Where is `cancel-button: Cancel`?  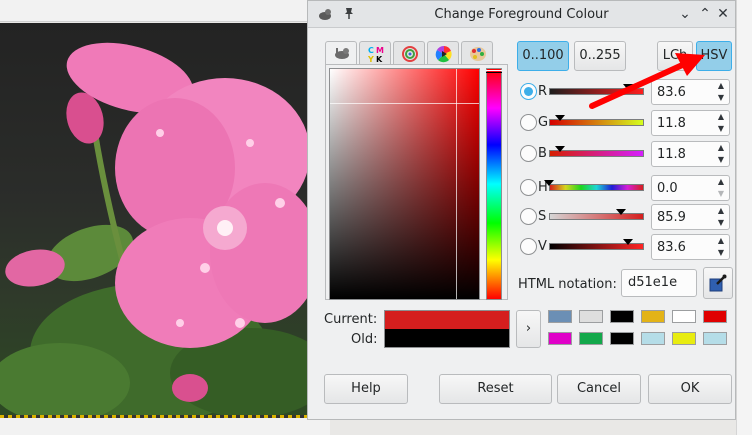 cancel-button: Cancel is located at coordinates (599, 389).